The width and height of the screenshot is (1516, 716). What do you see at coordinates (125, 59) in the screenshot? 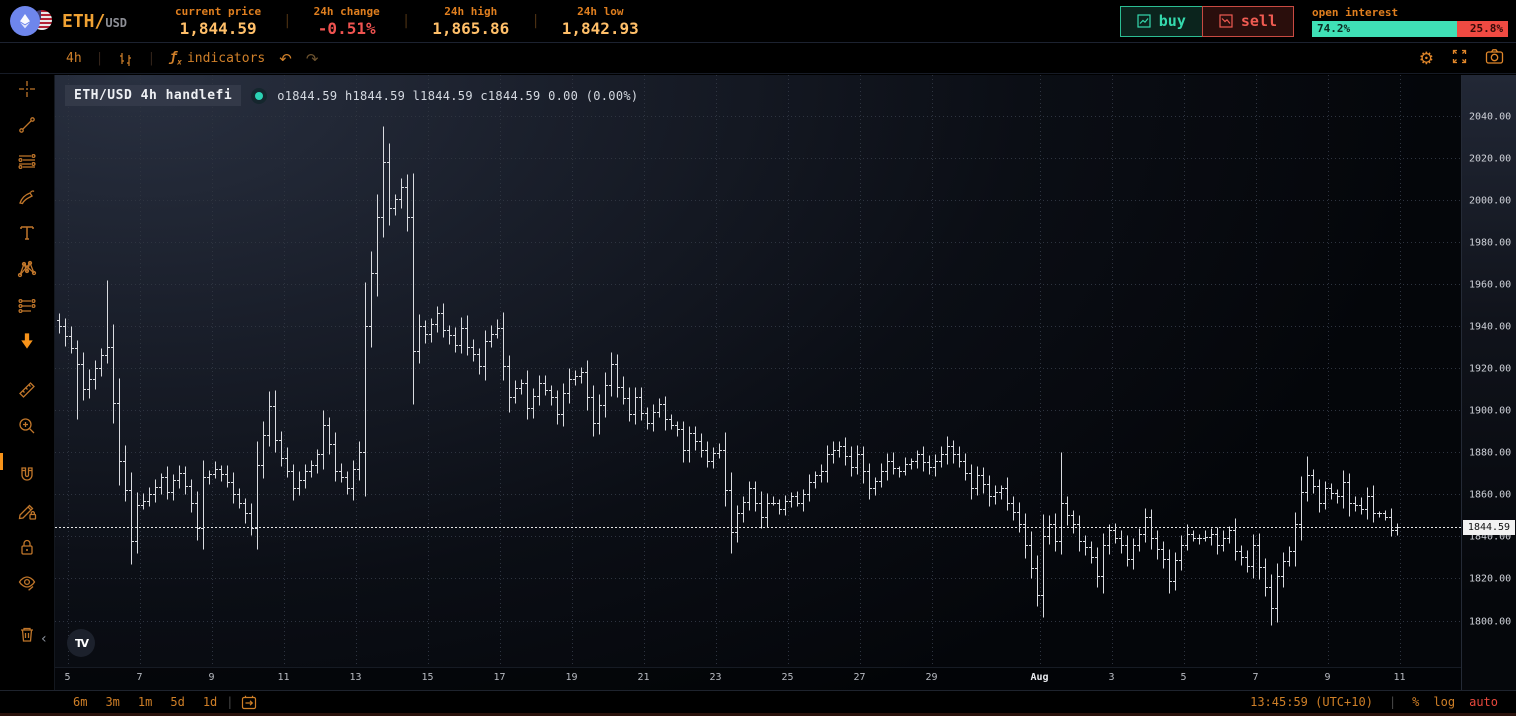
I see `bar-style-icon` at bounding box center [125, 59].